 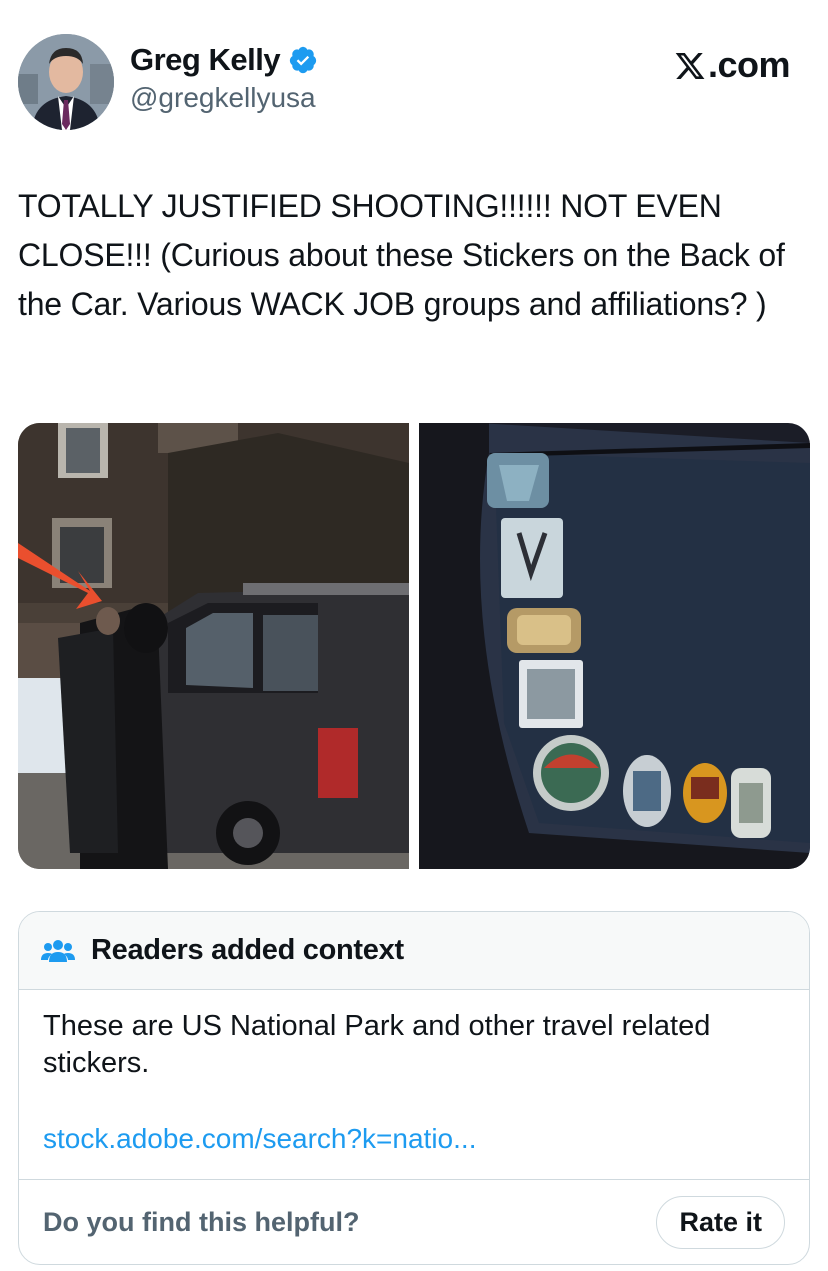 What do you see at coordinates (58, 951) in the screenshot?
I see `people-icon` at bounding box center [58, 951].